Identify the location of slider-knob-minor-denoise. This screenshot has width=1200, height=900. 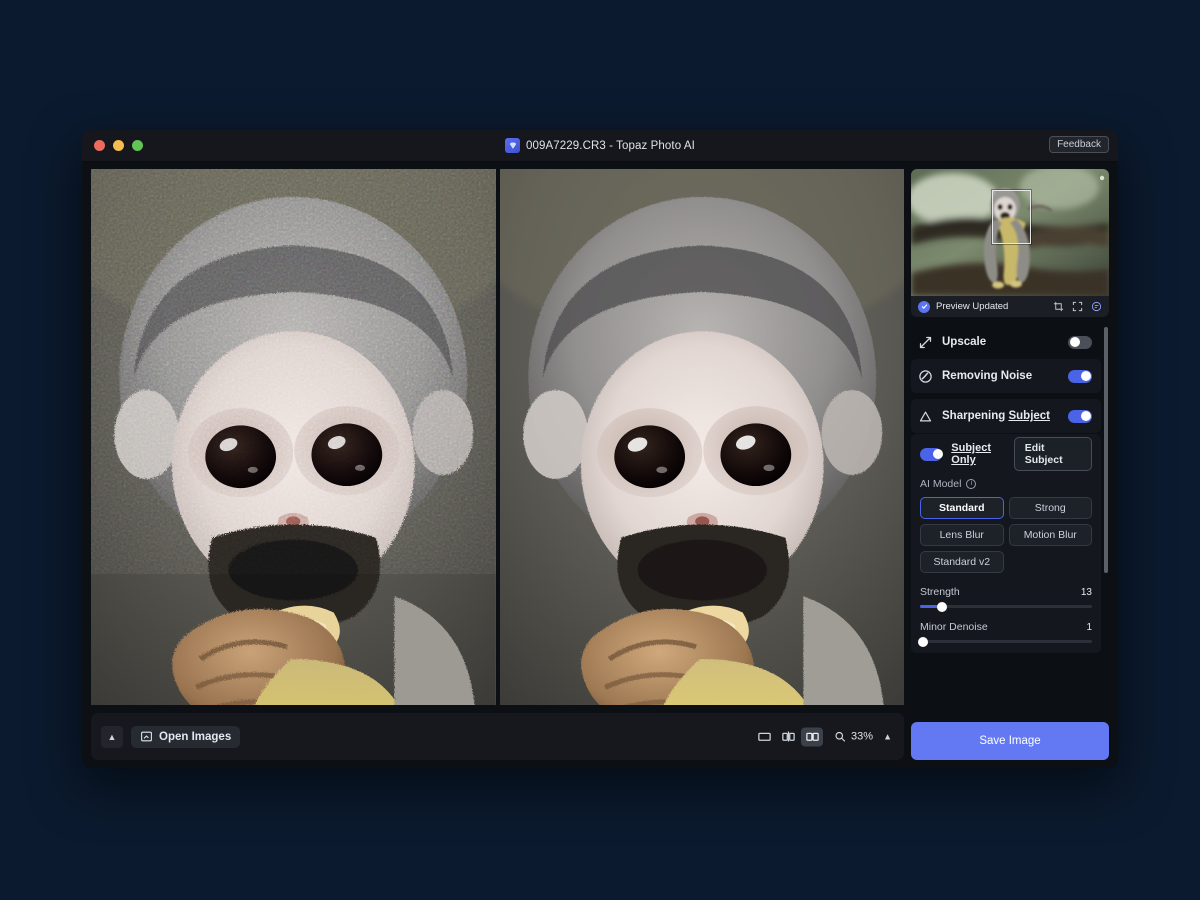
(922, 641).